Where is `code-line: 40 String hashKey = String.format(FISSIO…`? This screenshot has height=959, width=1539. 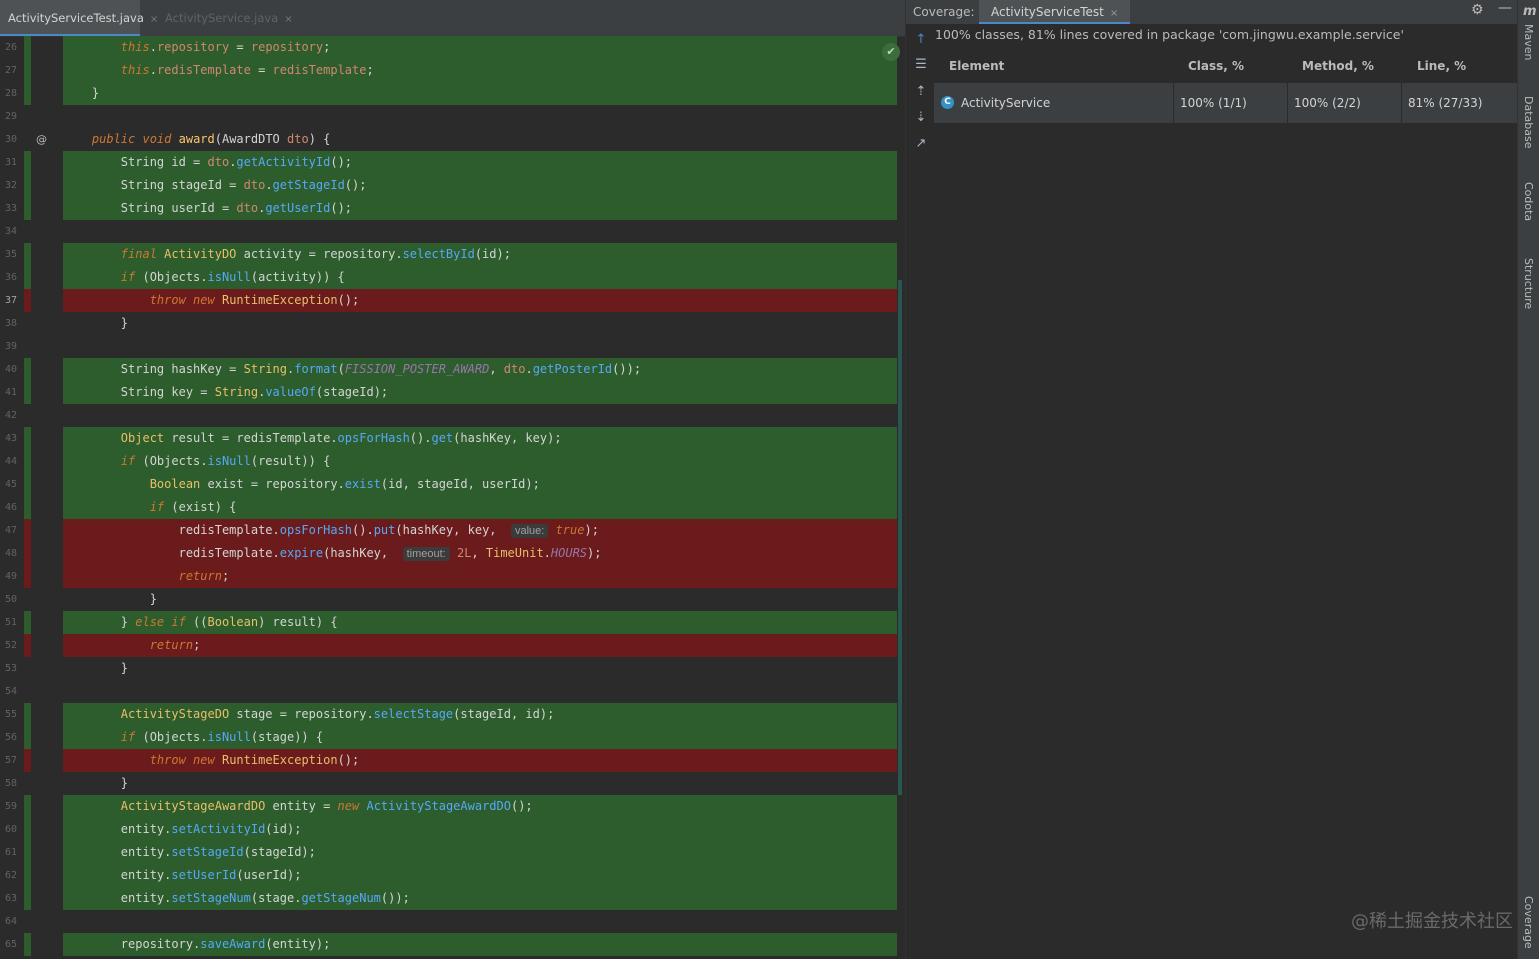
code-line: 40 String hashKey = String.format(FISSIO… is located at coordinates (452, 369).